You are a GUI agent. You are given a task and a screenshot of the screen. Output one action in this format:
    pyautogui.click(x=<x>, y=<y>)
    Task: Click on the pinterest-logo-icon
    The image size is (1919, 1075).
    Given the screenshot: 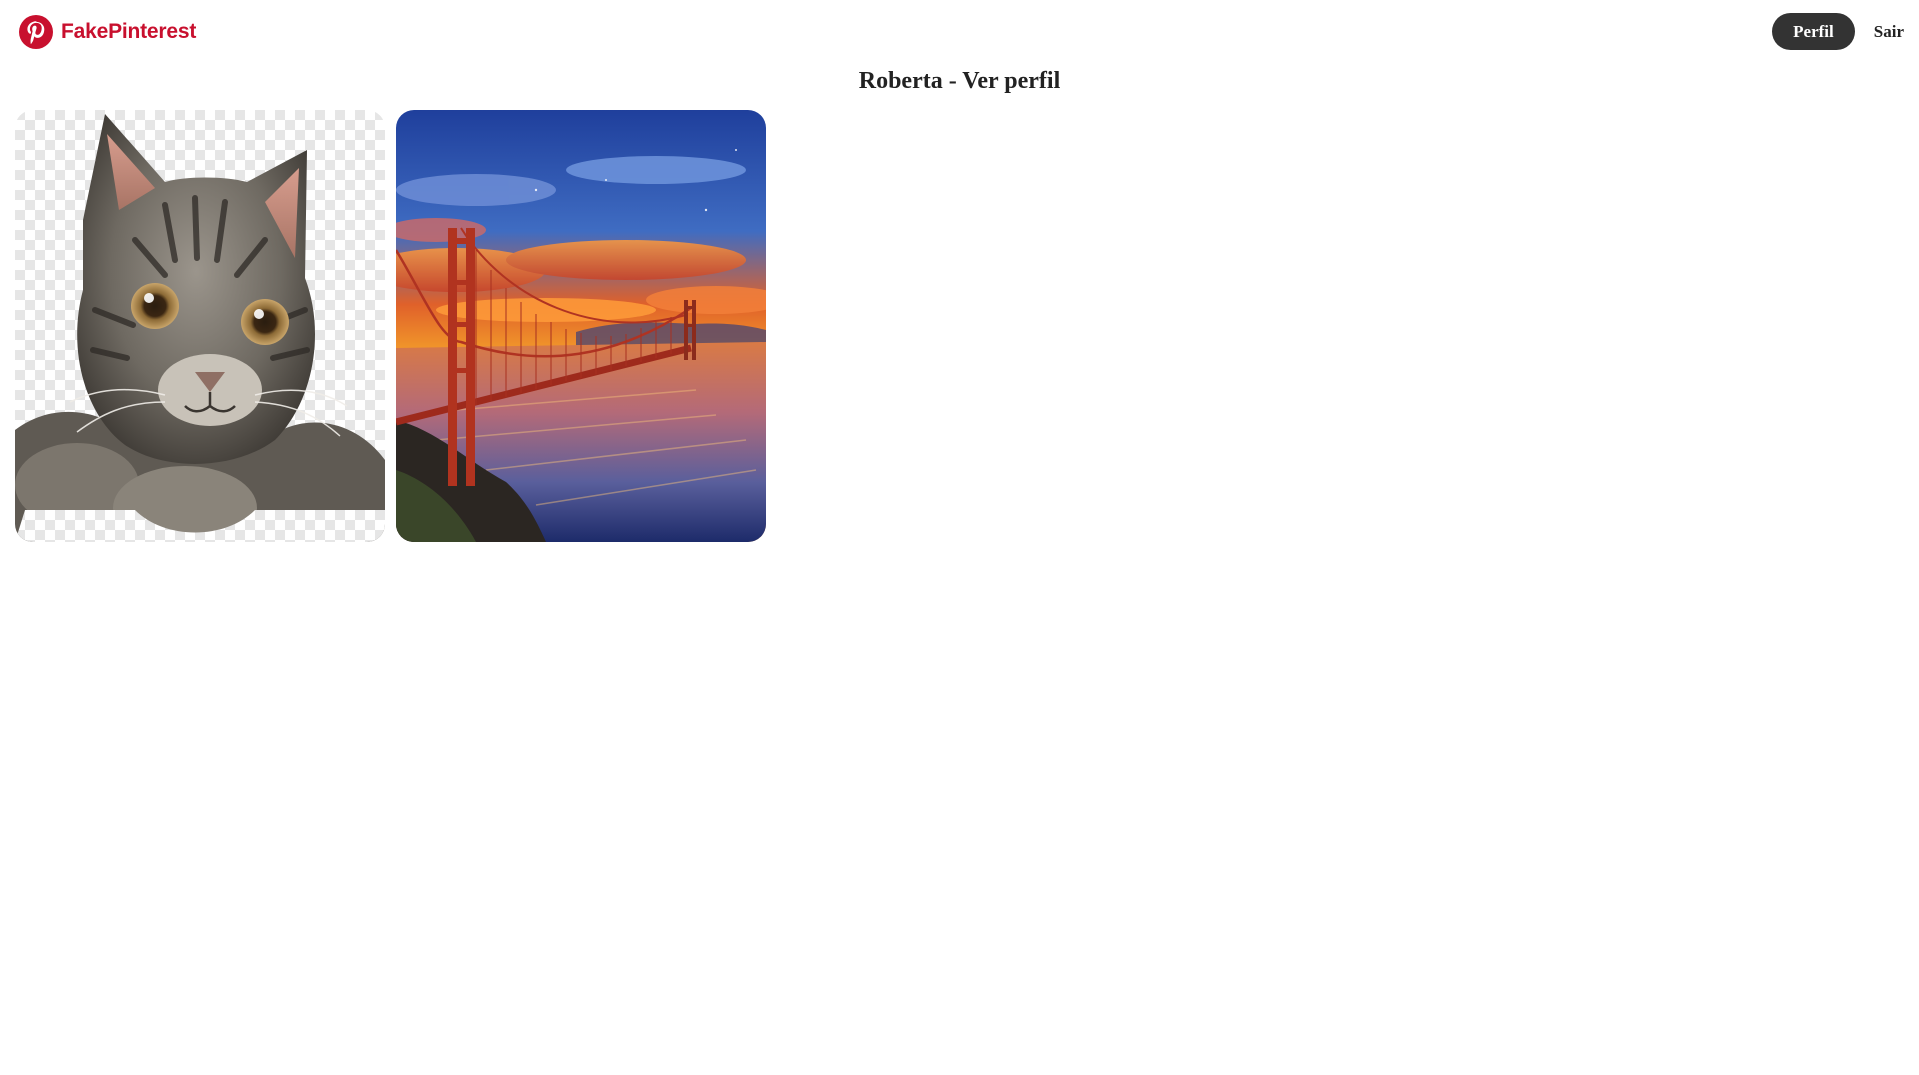 What is the action you would take?
    pyautogui.click(x=36, y=32)
    